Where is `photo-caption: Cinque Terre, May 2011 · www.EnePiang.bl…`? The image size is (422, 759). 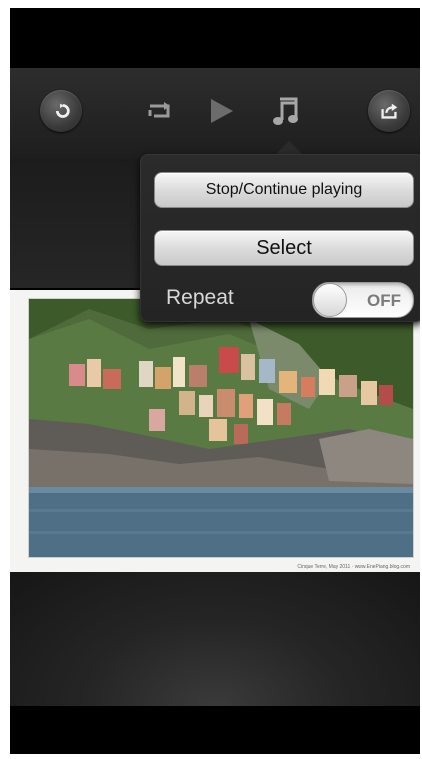 photo-caption: Cinque Terre, May 2011 · www.EnePiang.bl… is located at coordinates (353, 567).